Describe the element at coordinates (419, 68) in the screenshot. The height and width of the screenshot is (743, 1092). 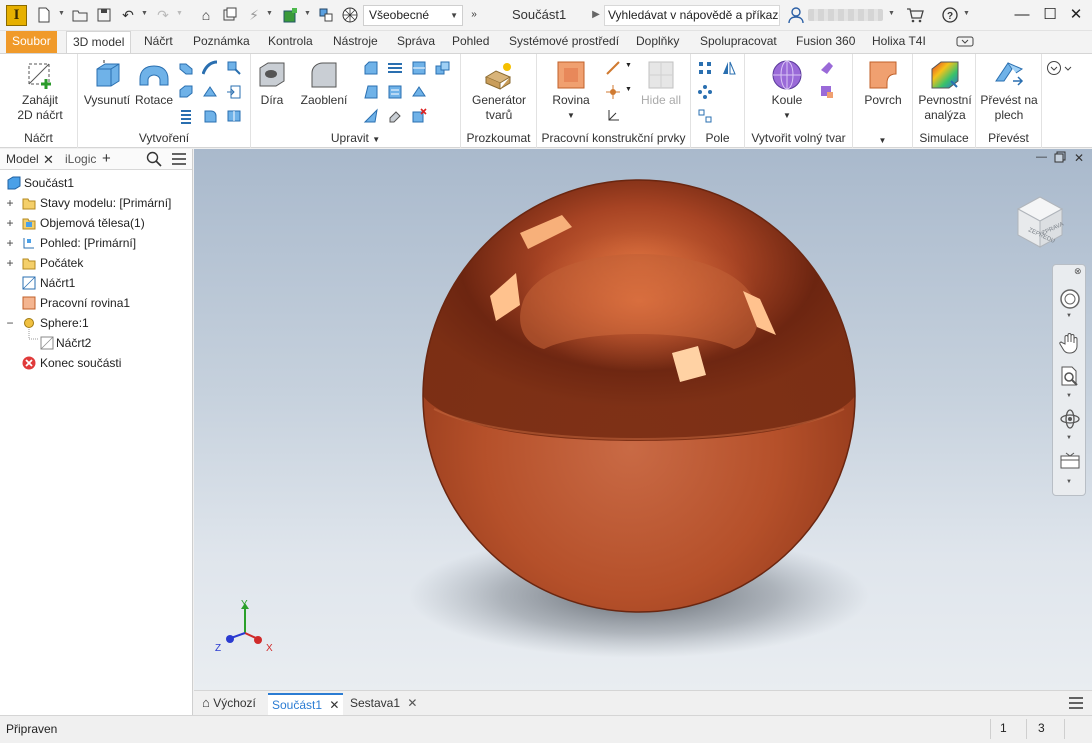
I see `split-icon` at that location.